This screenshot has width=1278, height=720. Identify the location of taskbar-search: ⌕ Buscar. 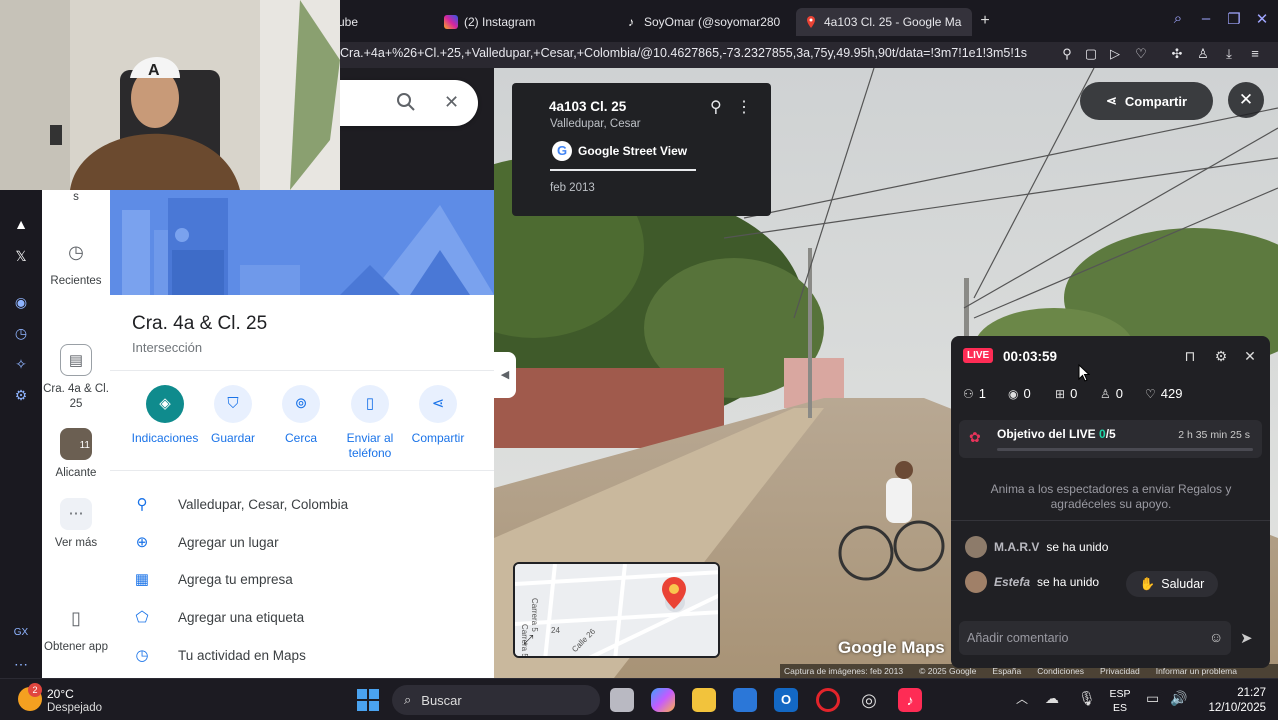
(496, 700).